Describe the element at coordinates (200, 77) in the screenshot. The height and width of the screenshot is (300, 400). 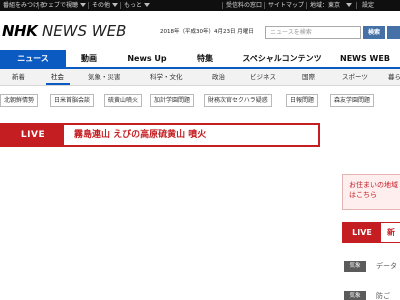
I see `category-navigation: 新着 社会 気象・災害 科学・文化 政治 ビジネス 国際 スポーツ 暮らし` at that location.